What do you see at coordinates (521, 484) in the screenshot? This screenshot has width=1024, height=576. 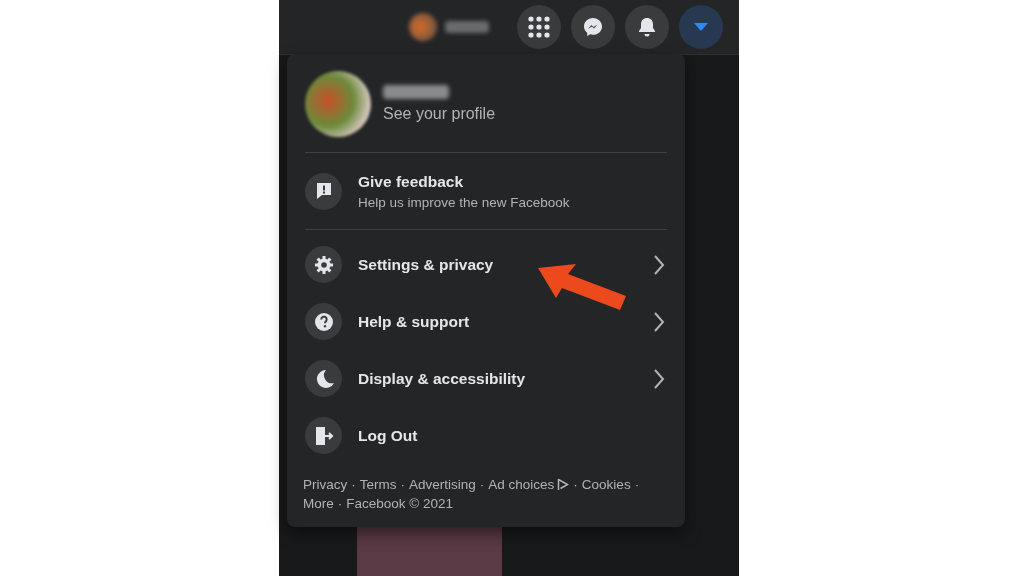 I see `footer-link: Ad choices` at bounding box center [521, 484].